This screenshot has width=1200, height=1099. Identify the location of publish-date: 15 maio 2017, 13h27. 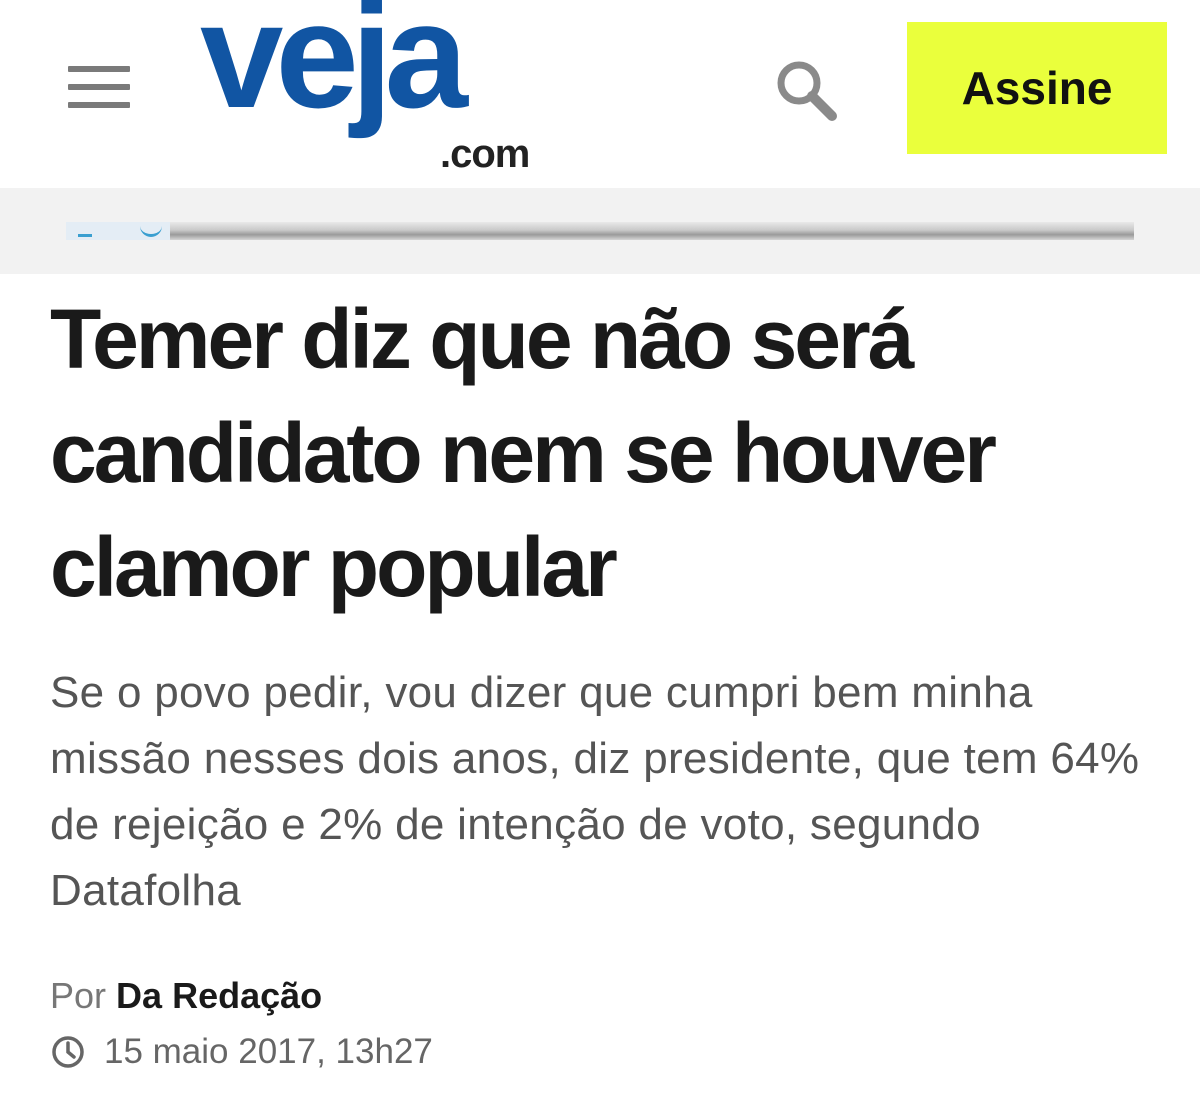
(268, 1051).